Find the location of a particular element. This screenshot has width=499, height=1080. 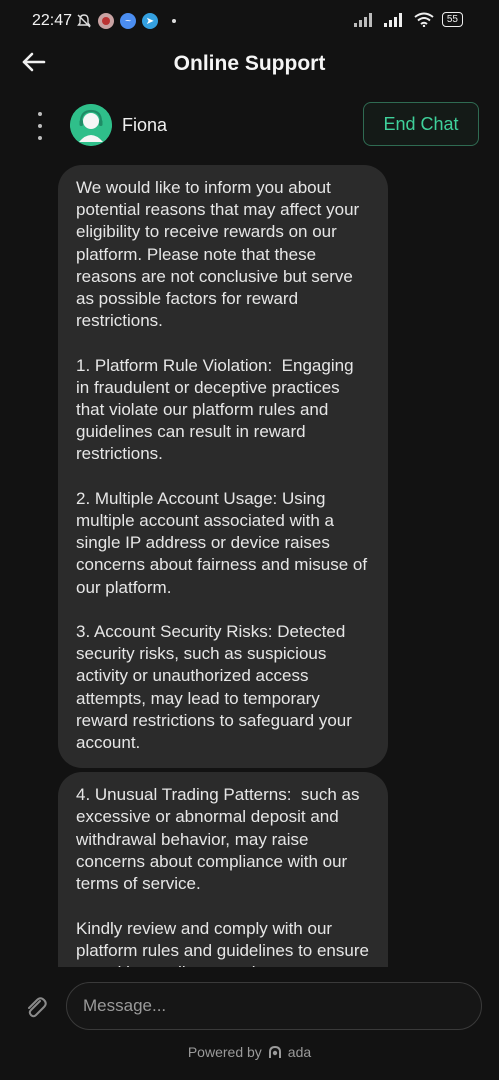

app-bar: Online Support is located at coordinates (249, 64).